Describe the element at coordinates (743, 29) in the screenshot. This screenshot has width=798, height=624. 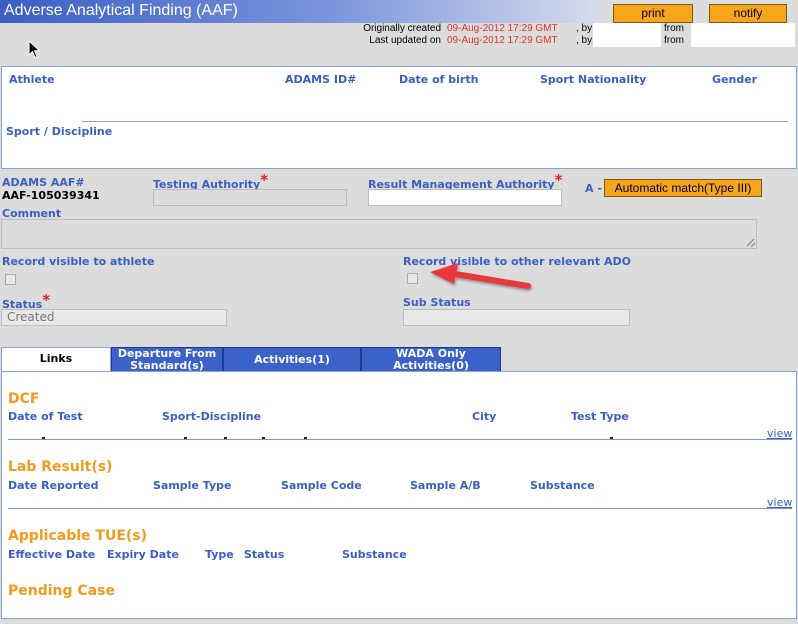
I see `created-from-value` at that location.